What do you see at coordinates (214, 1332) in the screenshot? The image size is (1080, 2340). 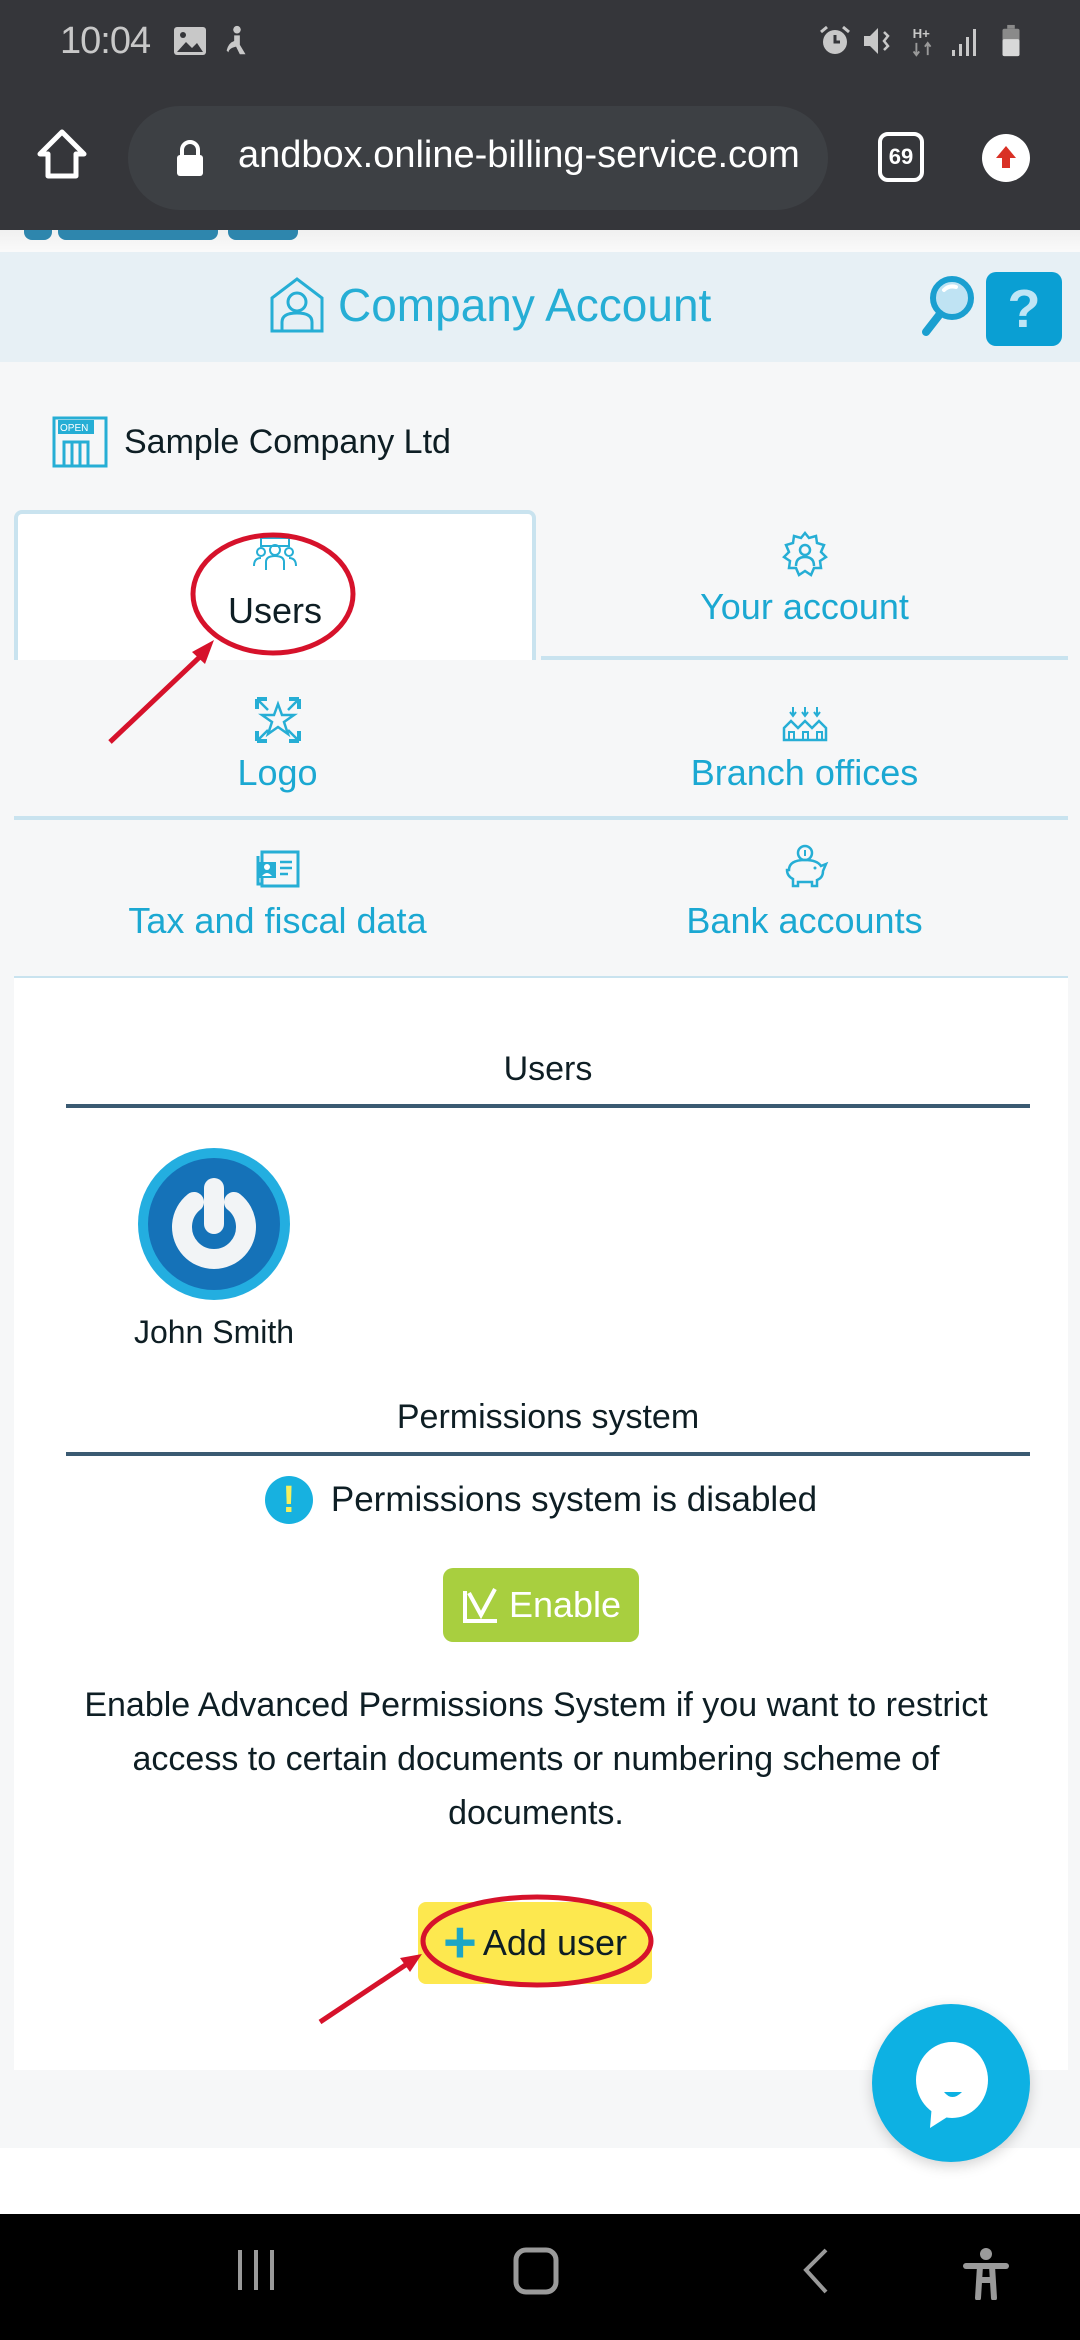 I see `user-name: John Smith` at bounding box center [214, 1332].